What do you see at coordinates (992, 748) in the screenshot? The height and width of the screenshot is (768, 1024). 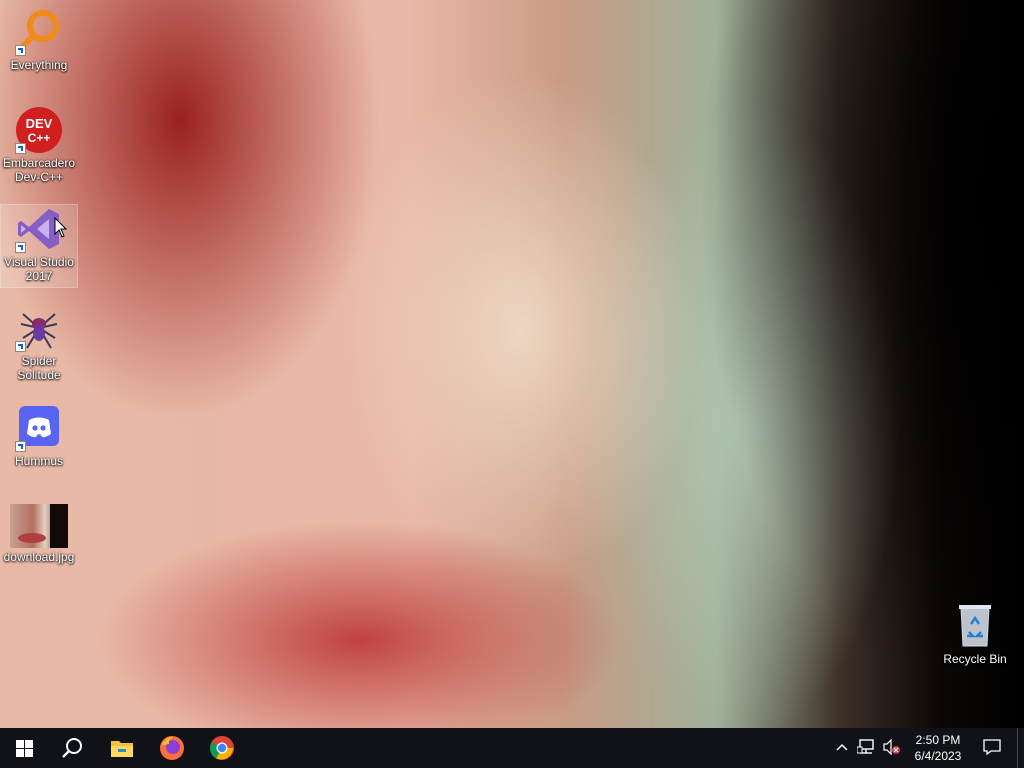 I see `notification-icon` at bounding box center [992, 748].